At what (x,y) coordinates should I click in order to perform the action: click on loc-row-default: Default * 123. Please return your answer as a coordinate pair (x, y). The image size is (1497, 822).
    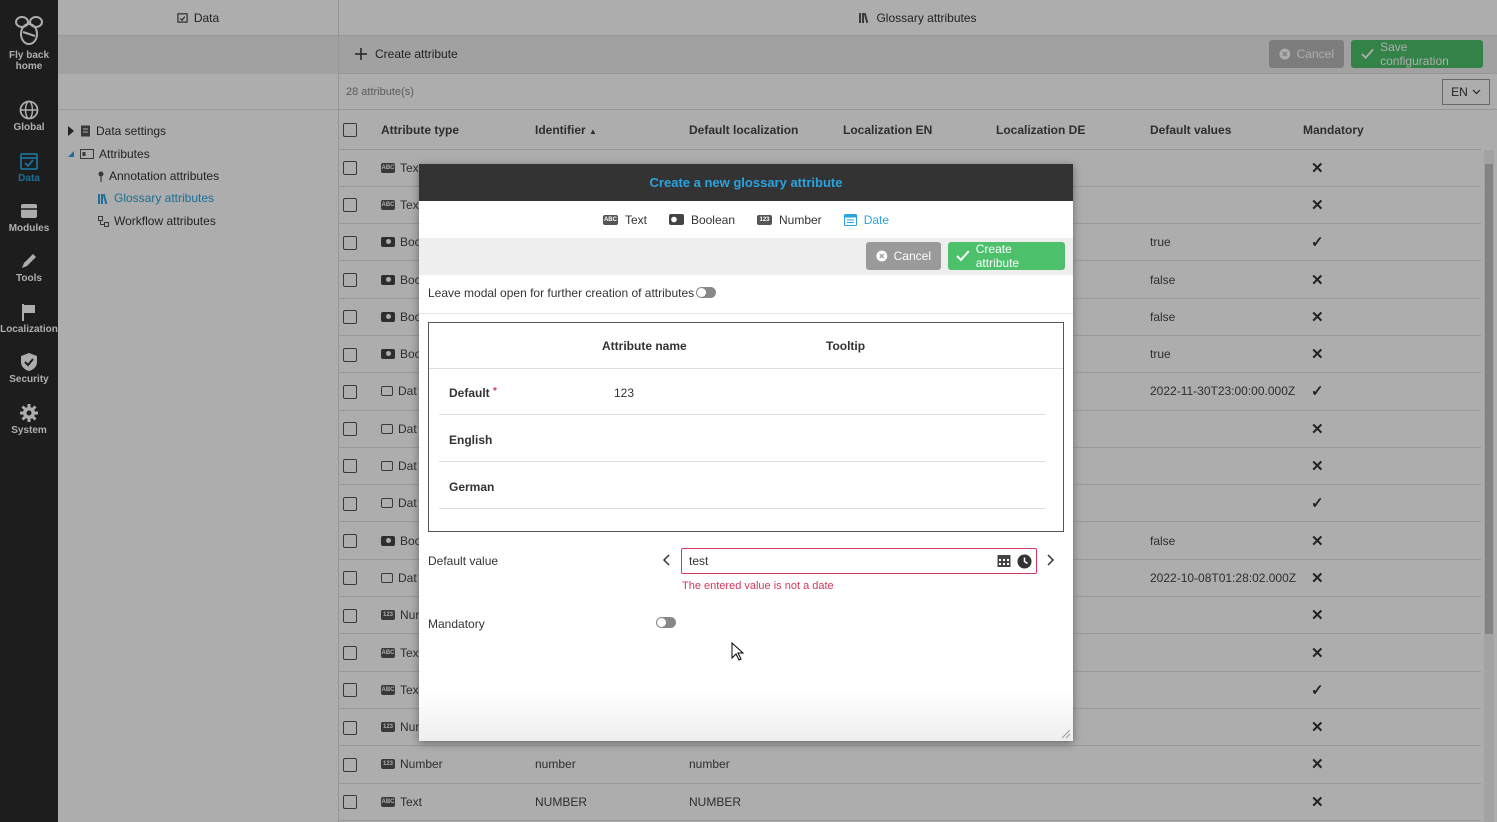
    Looking at the image, I should click on (742, 392).